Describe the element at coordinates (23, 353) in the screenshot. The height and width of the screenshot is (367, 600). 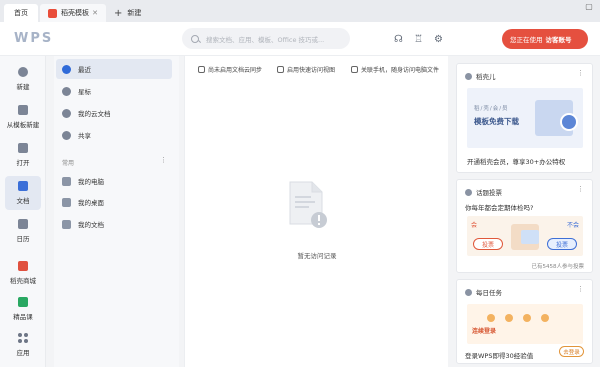
I see `rail-label: 应用` at that location.